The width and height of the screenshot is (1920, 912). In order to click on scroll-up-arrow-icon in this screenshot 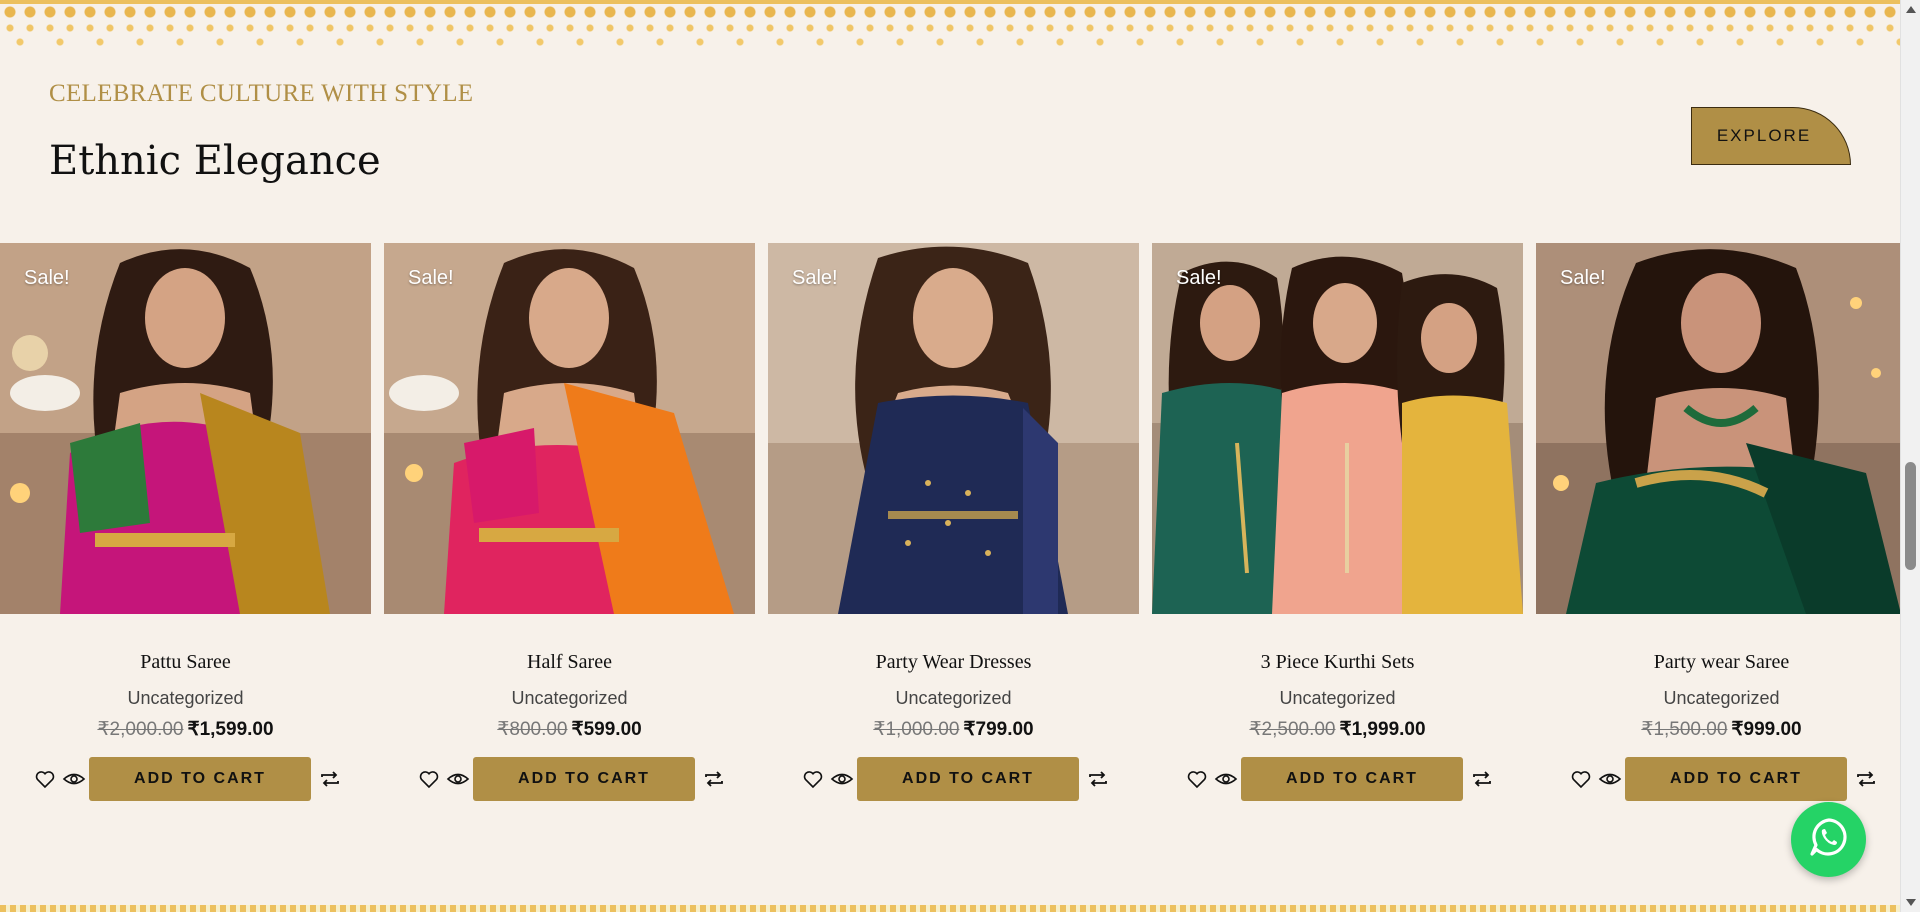, I will do `click(1911, 9)`.